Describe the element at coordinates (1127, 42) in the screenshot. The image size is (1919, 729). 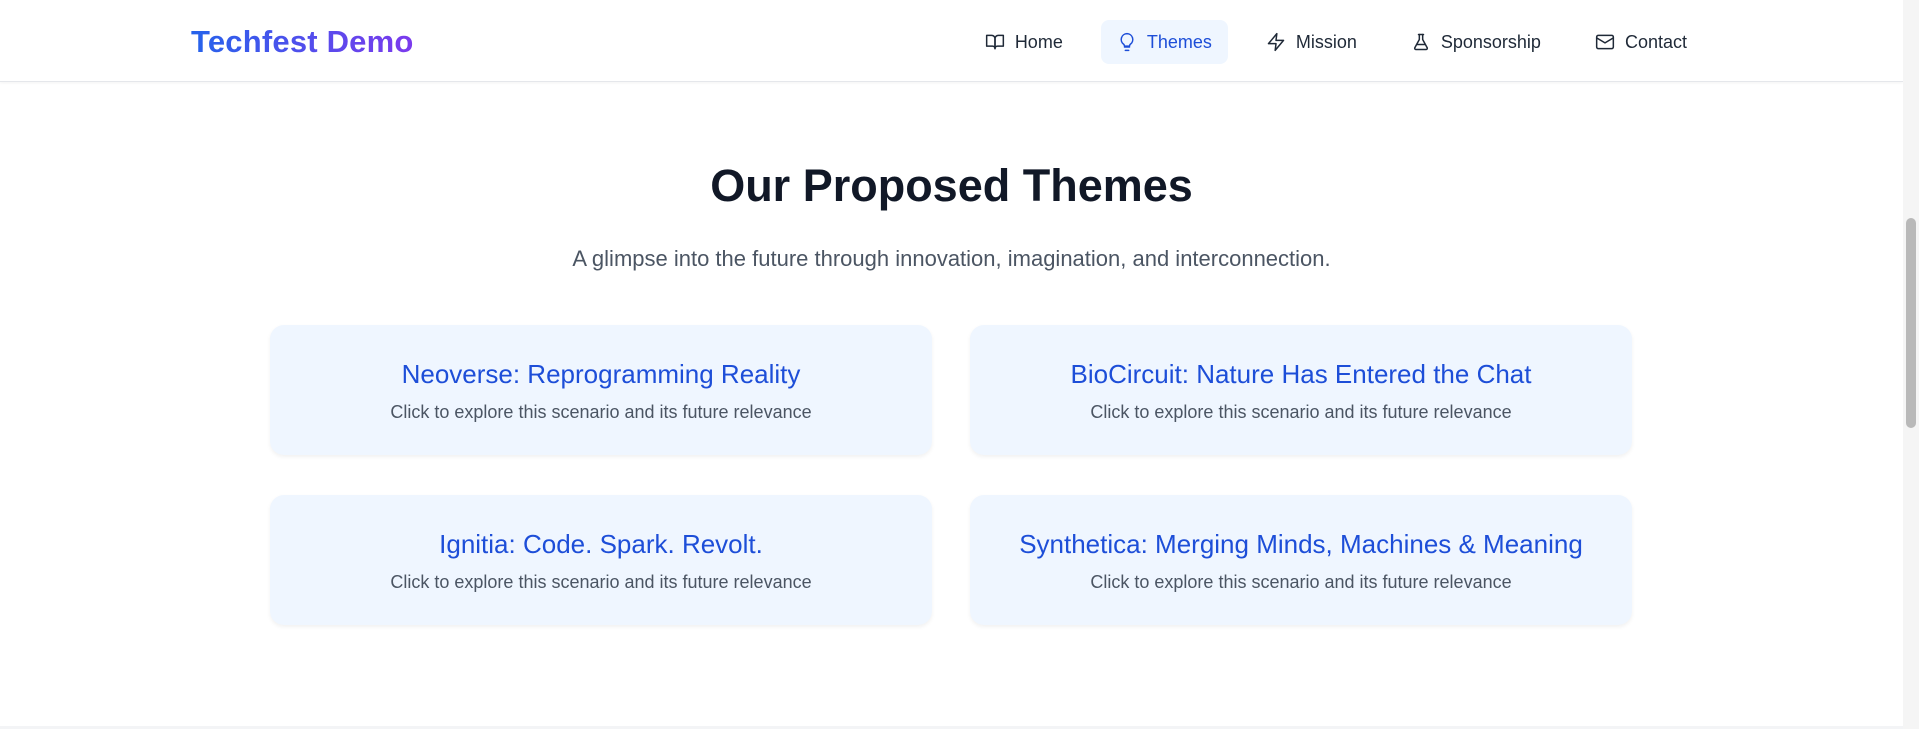
I see `lightbulb-icon` at that location.